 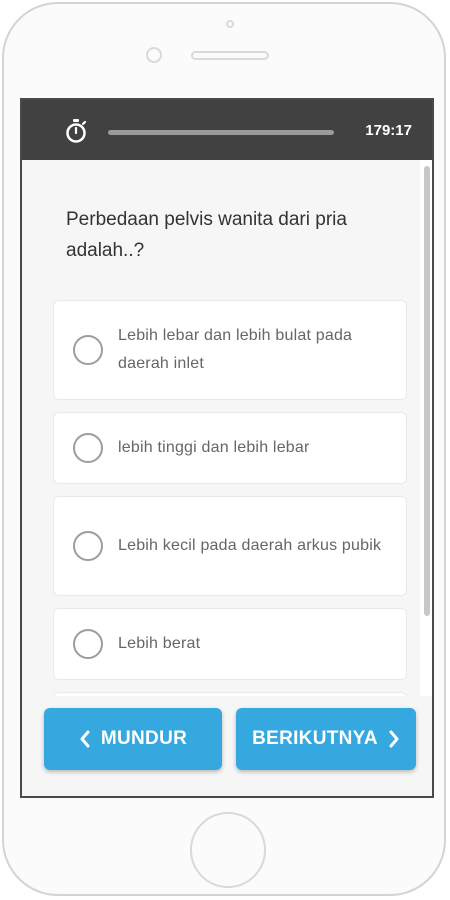 What do you see at coordinates (230, 24) in the screenshot?
I see `front-camera` at bounding box center [230, 24].